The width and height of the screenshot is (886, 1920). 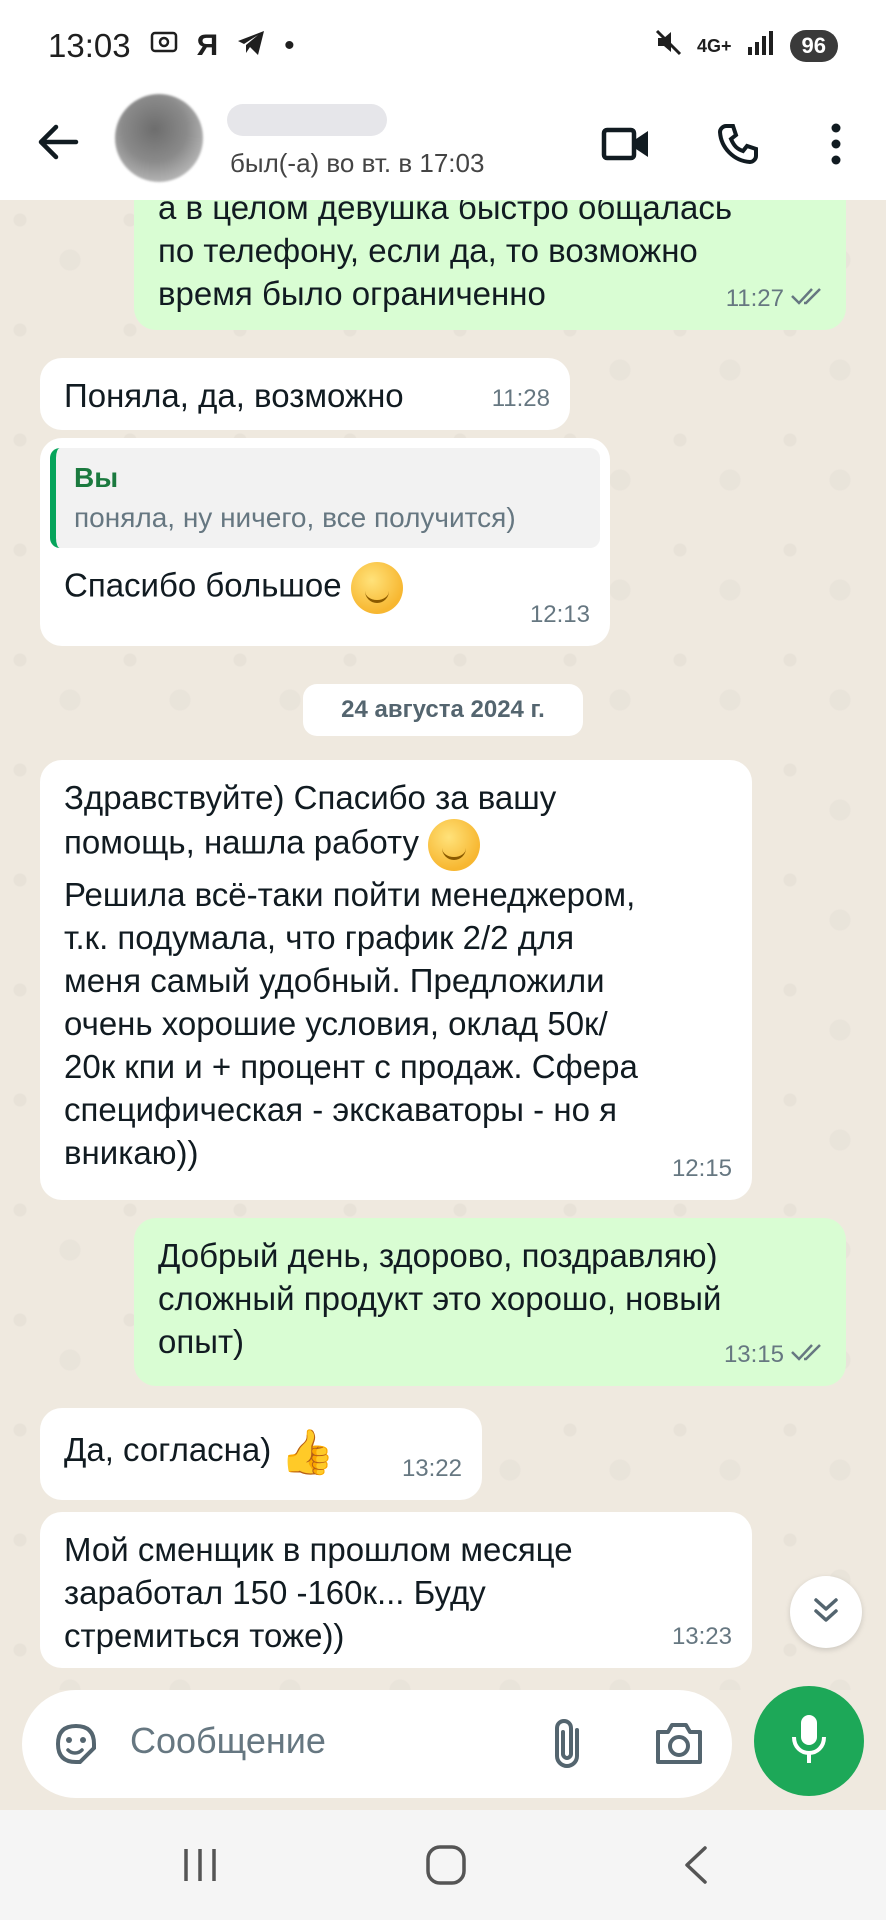 I want to click on more-vert-icon, so click(x=836, y=144).